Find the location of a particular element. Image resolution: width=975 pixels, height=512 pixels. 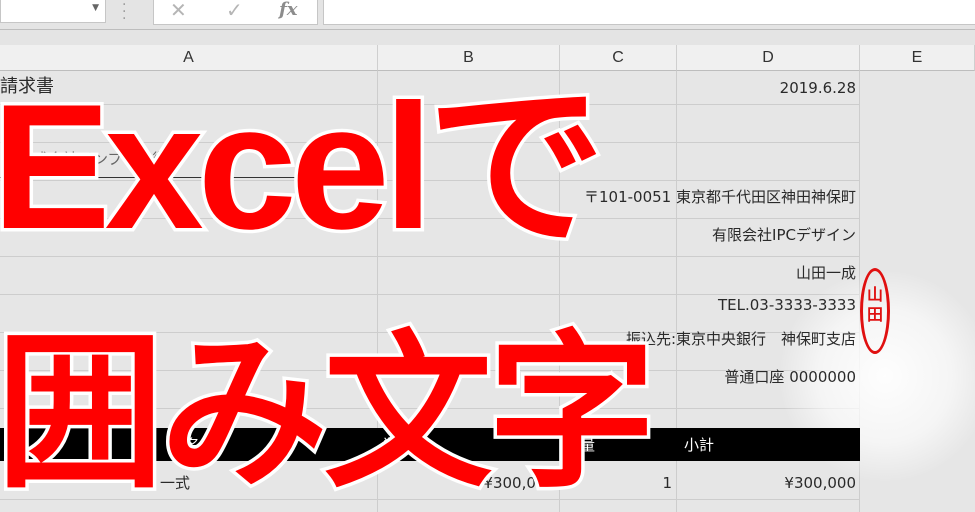

stamp-text: 山田 is located at coordinates (875, 304).